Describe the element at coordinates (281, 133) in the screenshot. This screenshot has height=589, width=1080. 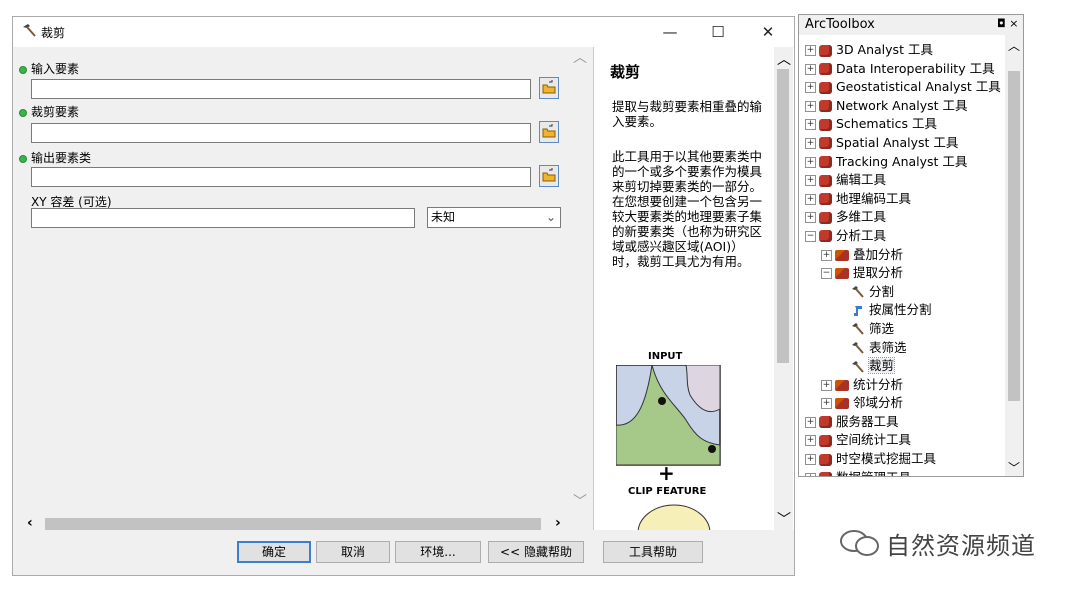
I see `clip-features-field` at that location.